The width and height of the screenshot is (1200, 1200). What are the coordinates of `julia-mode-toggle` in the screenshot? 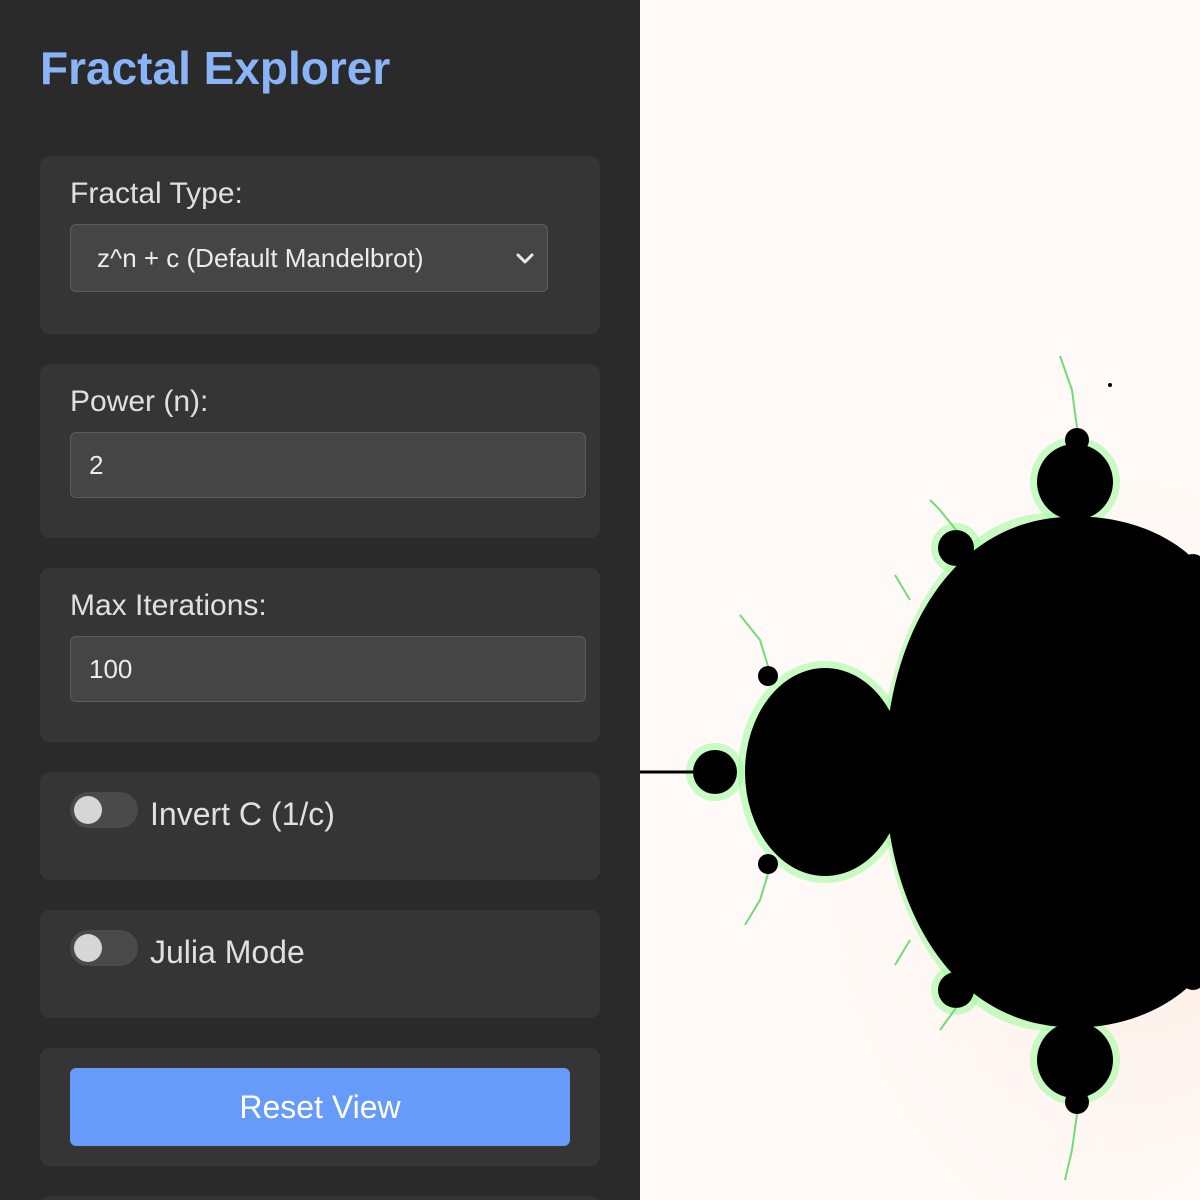 It's located at (104, 948).